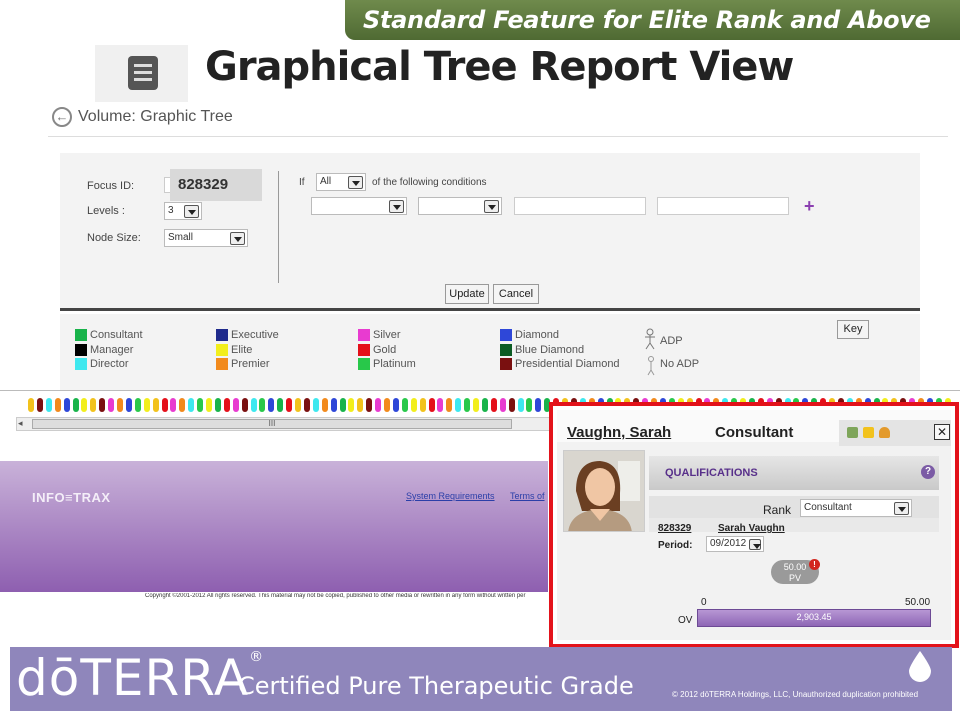 This screenshot has height=720, width=960. What do you see at coordinates (542, 351) in the screenshot?
I see `legend-item: Blue Diamond` at bounding box center [542, 351].